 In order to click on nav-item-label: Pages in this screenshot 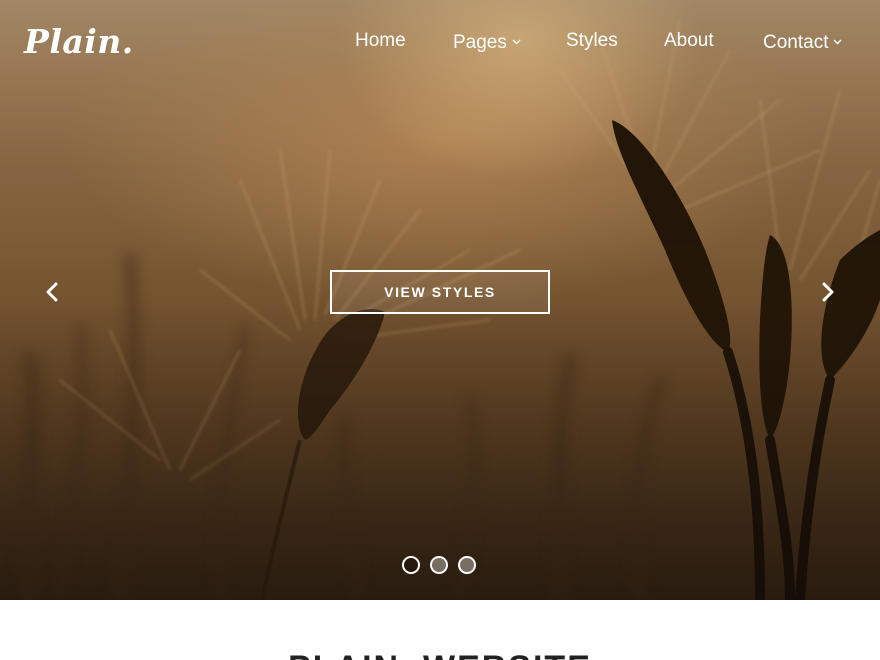, I will do `click(480, 42)`.